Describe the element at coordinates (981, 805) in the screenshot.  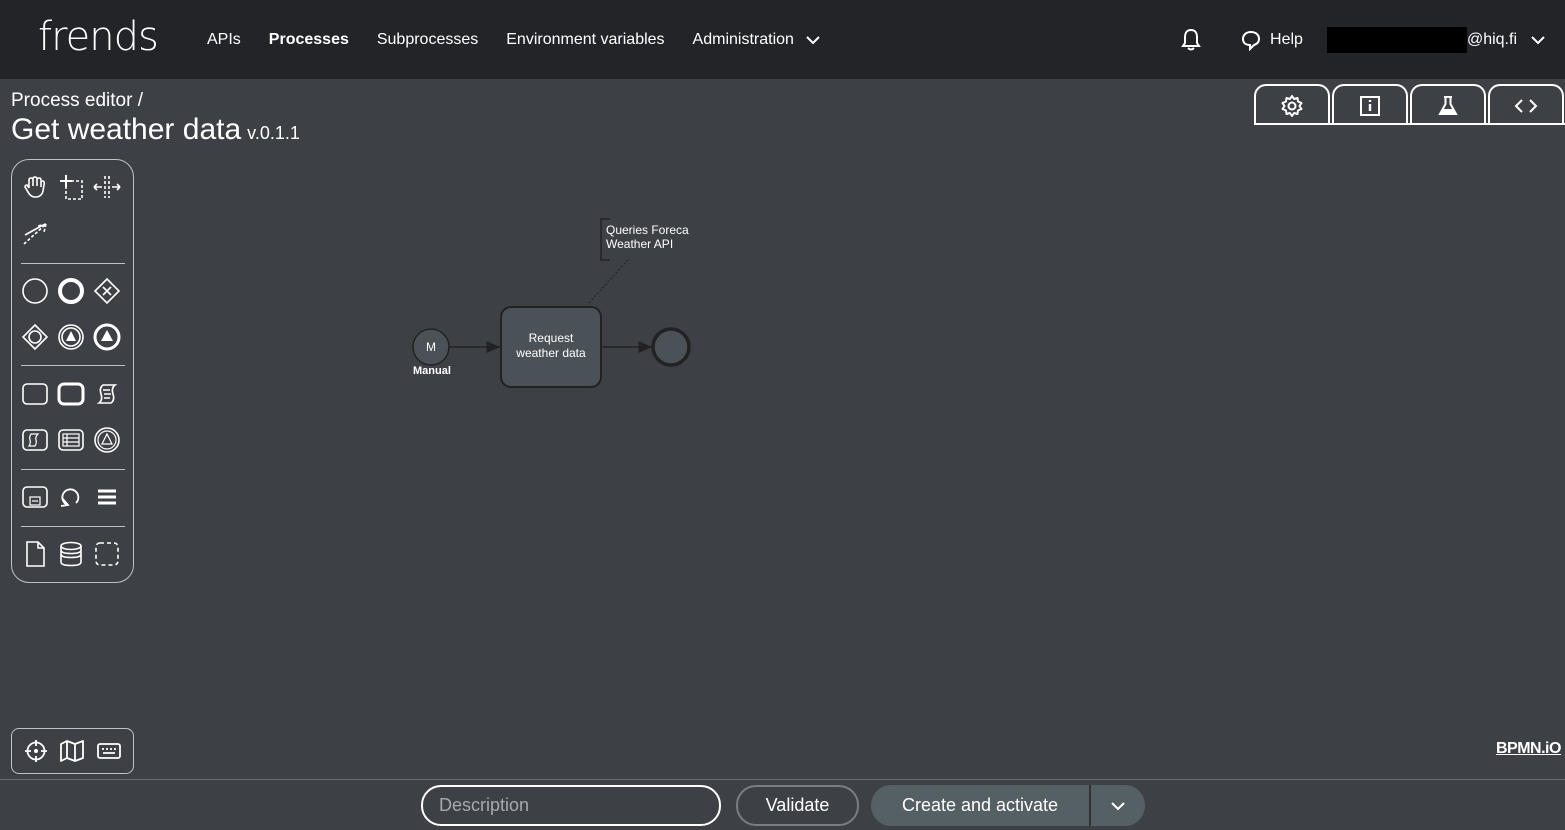
I see `create-and-activate-button: Create and activate` at that location.